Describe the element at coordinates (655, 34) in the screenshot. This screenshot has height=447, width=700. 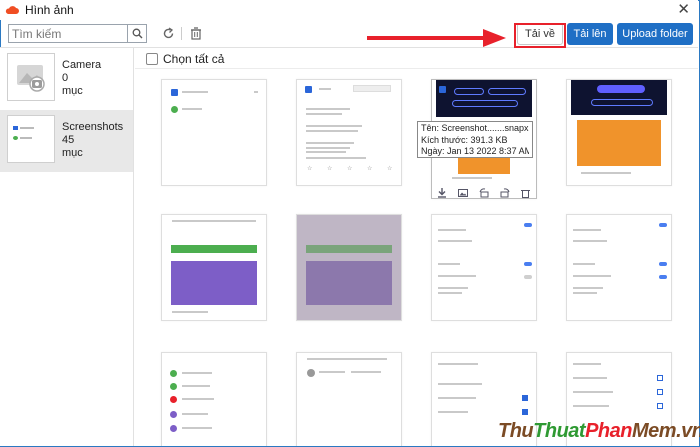
I see `upload-folder-button: Upload folder` at that location.